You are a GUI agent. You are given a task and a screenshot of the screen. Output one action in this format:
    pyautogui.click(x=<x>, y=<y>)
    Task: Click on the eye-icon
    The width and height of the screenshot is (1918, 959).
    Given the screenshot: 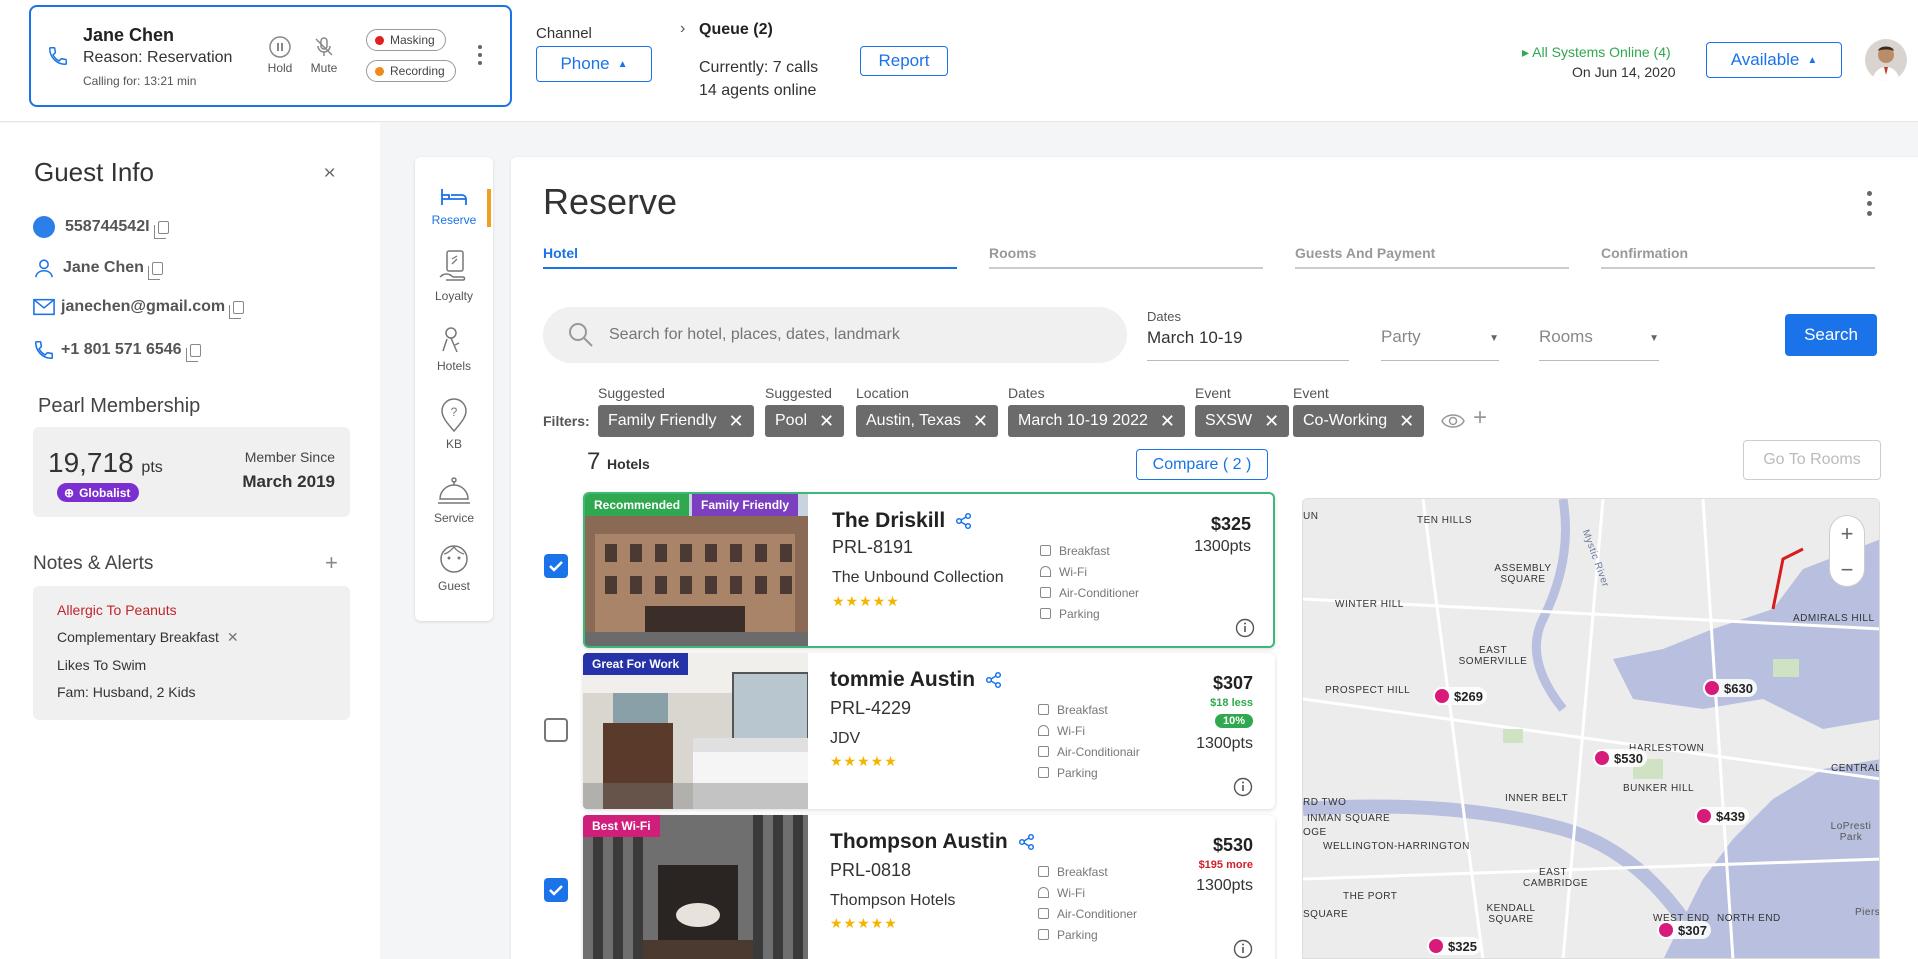 What is the action you would take?
    pyautogui.click(x=1453, y=421)
    